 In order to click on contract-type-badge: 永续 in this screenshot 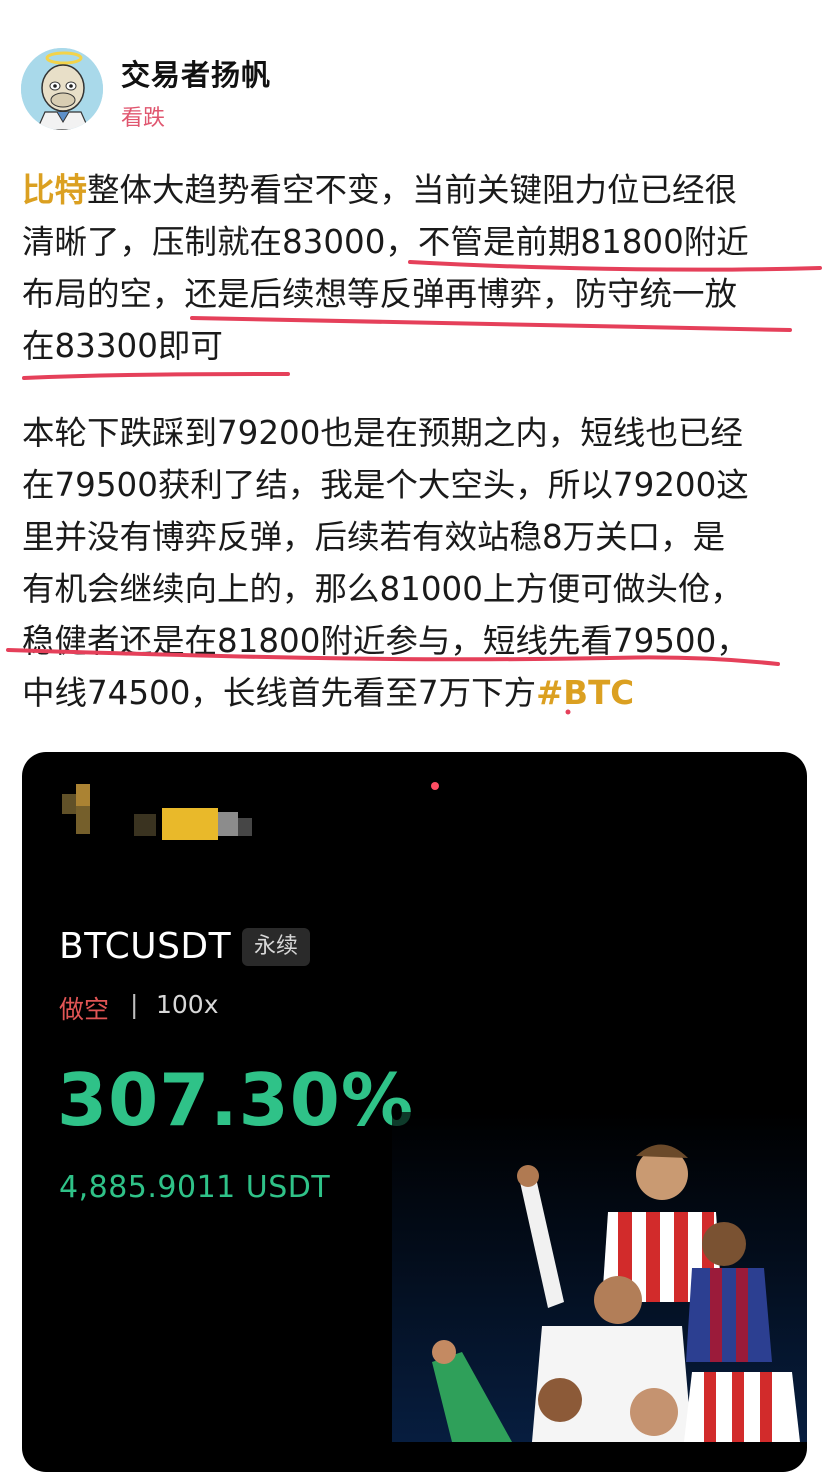, I will do `click(276, 947)`.